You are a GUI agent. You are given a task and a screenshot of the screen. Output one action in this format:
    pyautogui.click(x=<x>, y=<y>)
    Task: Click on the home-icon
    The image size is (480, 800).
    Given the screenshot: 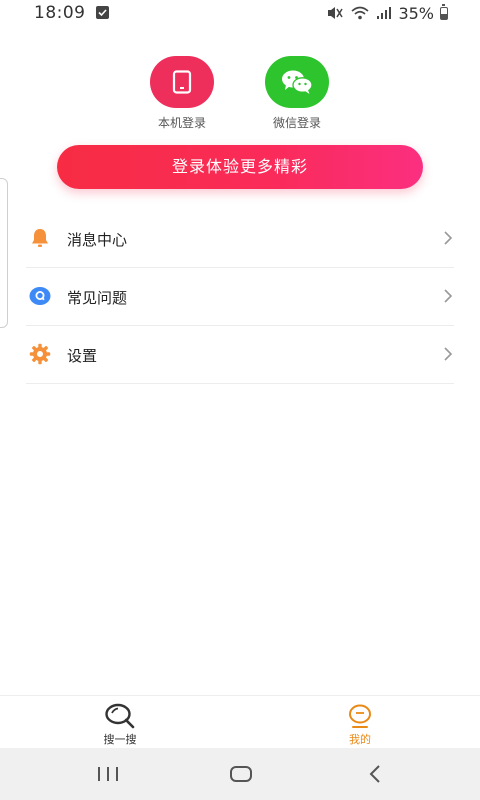 What is the action you would take?
    pyautogui.click(x=241, y=774)
    